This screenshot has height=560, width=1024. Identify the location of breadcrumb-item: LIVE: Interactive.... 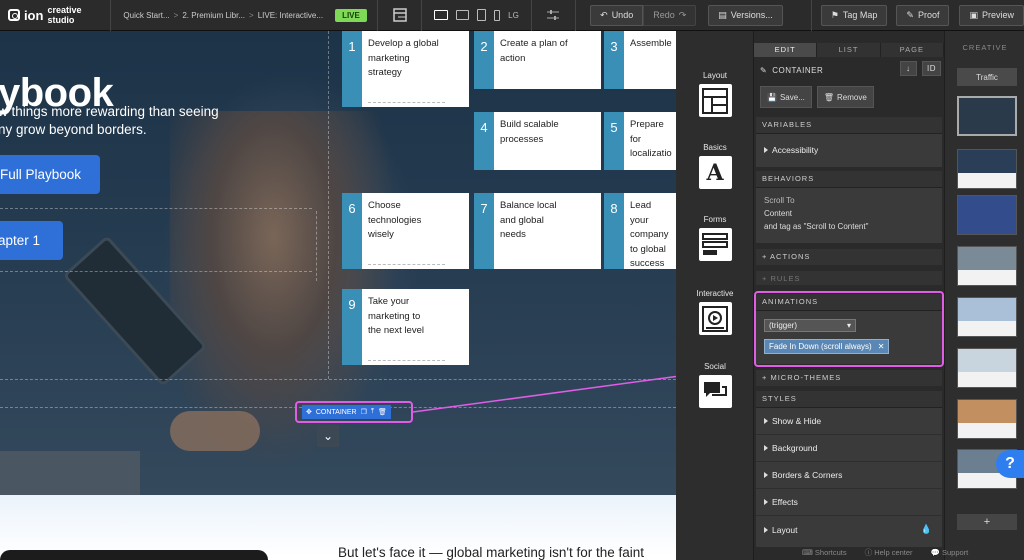
(290, 15).